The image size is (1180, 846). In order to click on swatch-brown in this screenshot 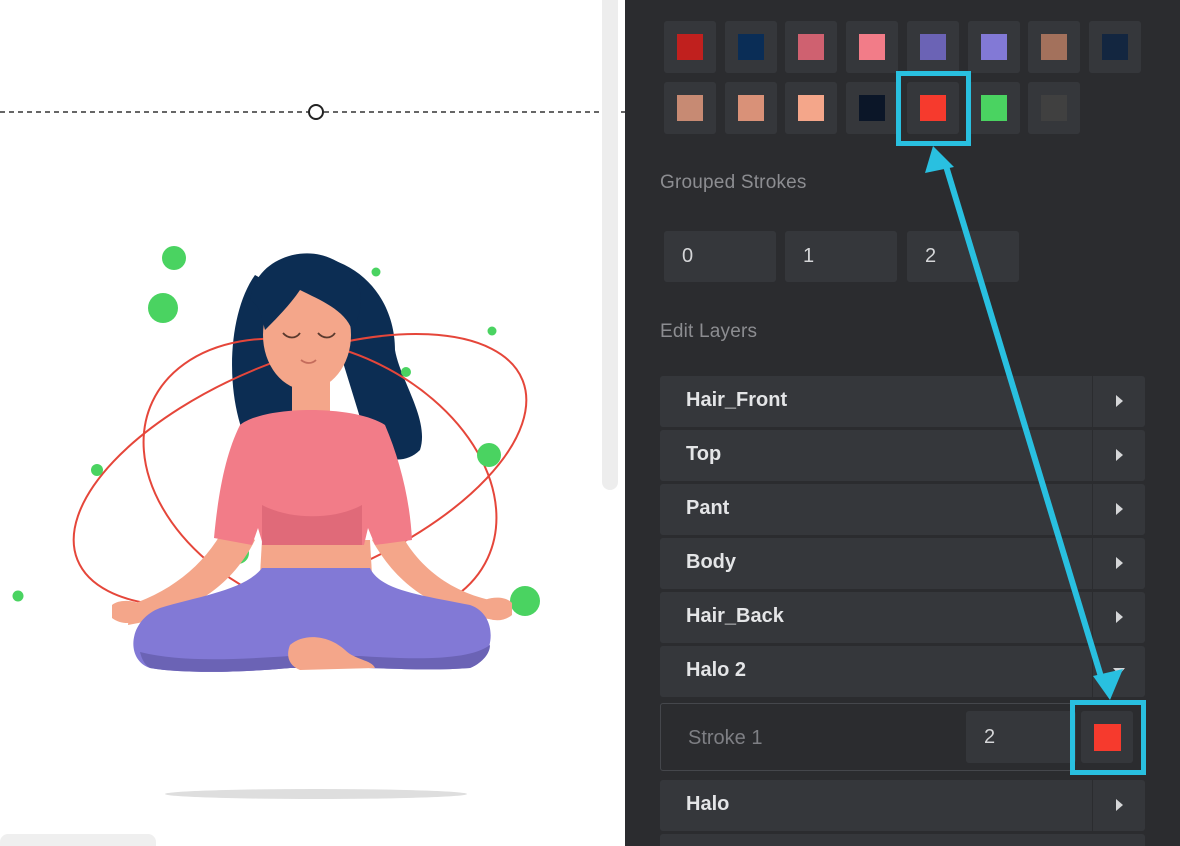, I will do `click(1054, 47)`.